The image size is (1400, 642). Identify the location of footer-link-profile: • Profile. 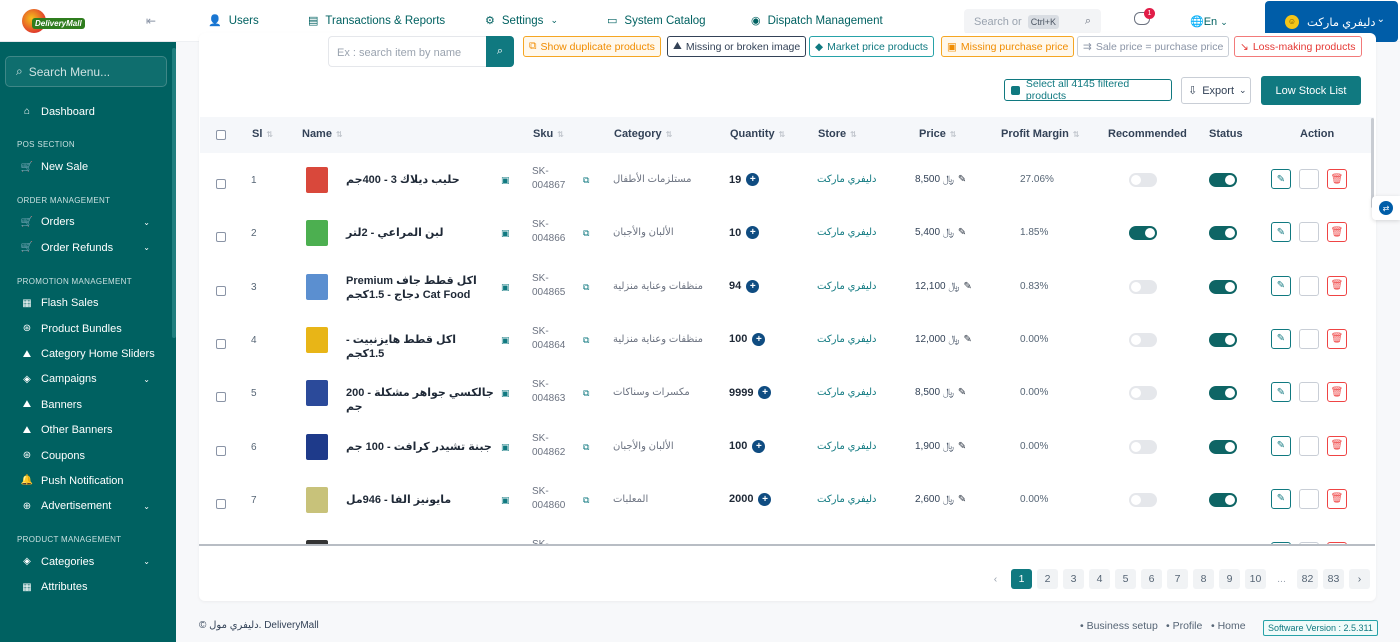
(1184, 626).